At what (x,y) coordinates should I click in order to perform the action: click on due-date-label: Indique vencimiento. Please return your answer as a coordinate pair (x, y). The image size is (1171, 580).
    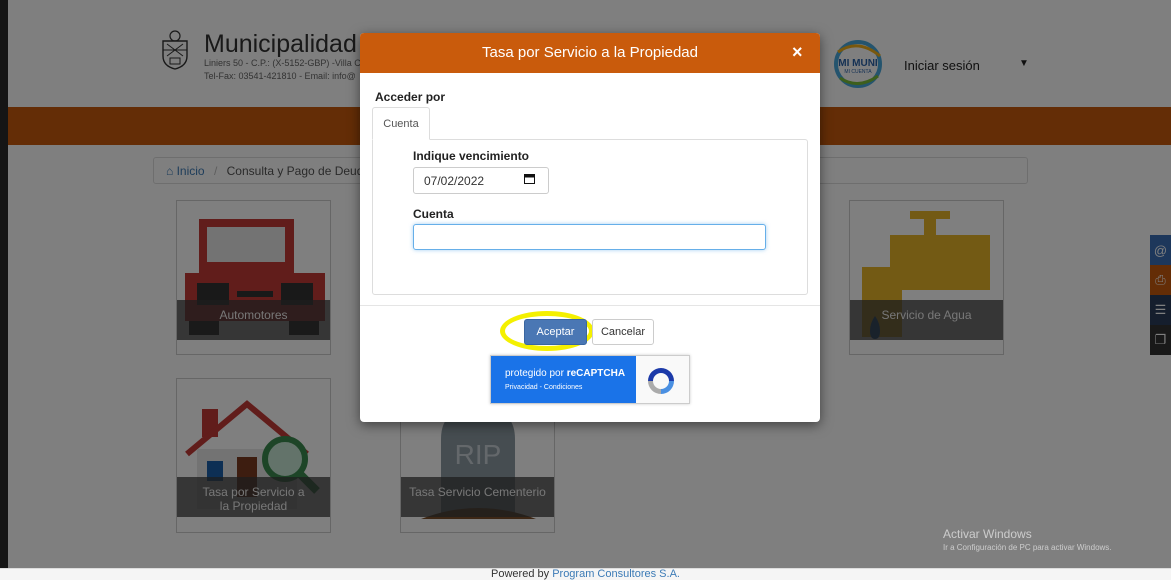
    Looking at the image, I should click on (471, 156).